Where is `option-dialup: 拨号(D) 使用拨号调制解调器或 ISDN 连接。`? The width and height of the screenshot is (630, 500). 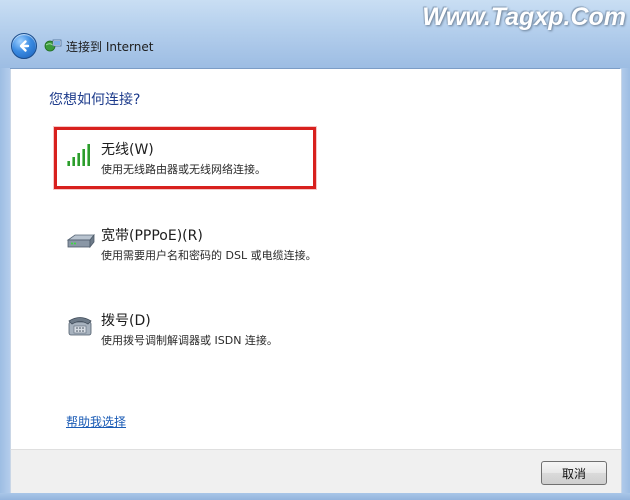 option-dialup: 拨号(D) 使用拨号调制解调器或 ISDN 连接。 is located at coordinates (215, 327).